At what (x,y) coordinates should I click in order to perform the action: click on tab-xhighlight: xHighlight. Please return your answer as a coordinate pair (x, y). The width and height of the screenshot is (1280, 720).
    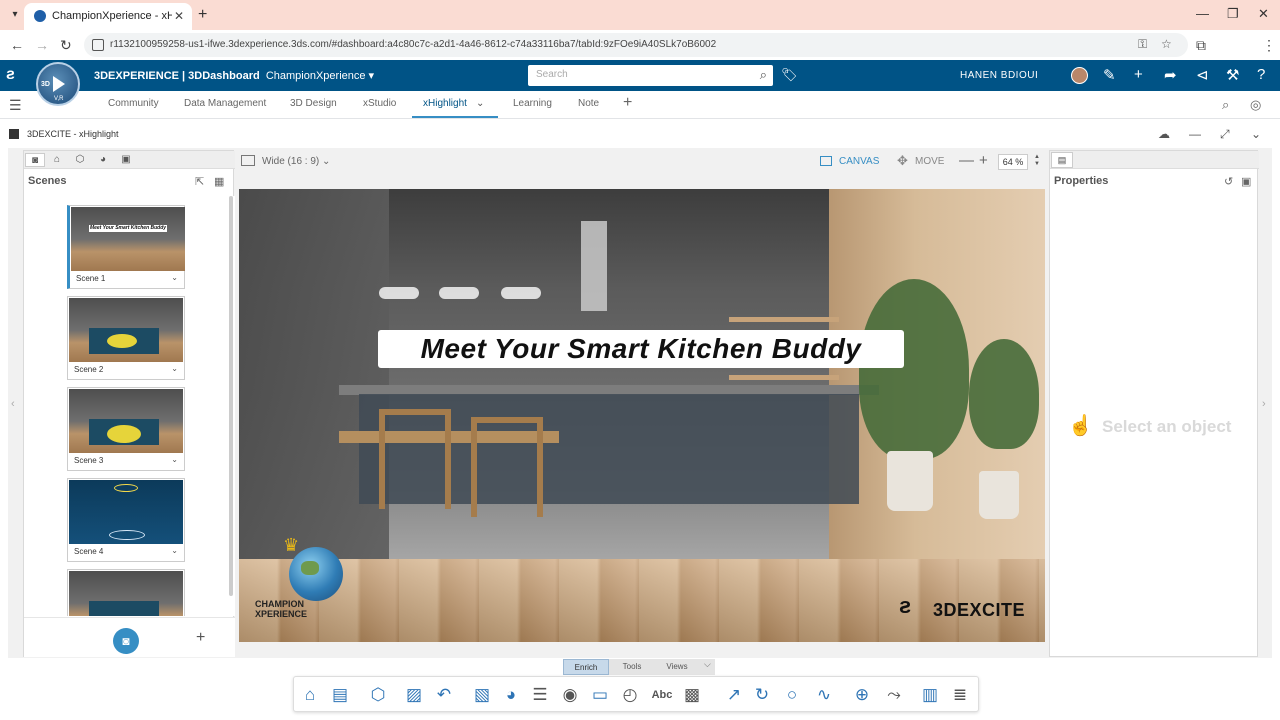
    Looking at the image, I should click on (445, 103).